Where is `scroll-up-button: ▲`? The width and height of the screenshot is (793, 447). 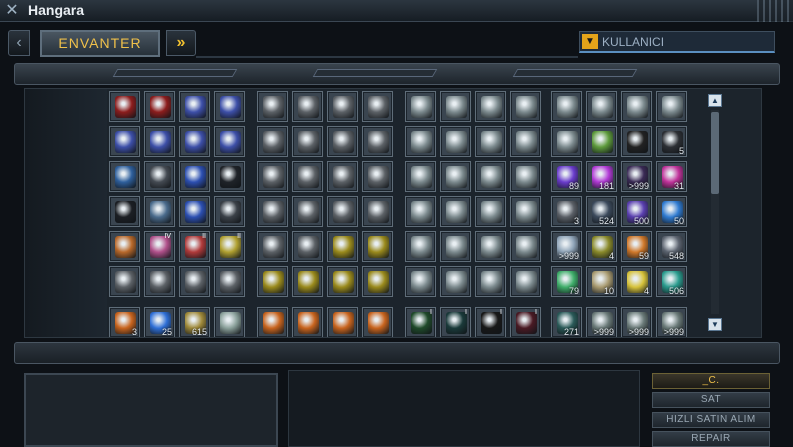
scroll-up-button: ▲ is located at coordinates (715, 100).